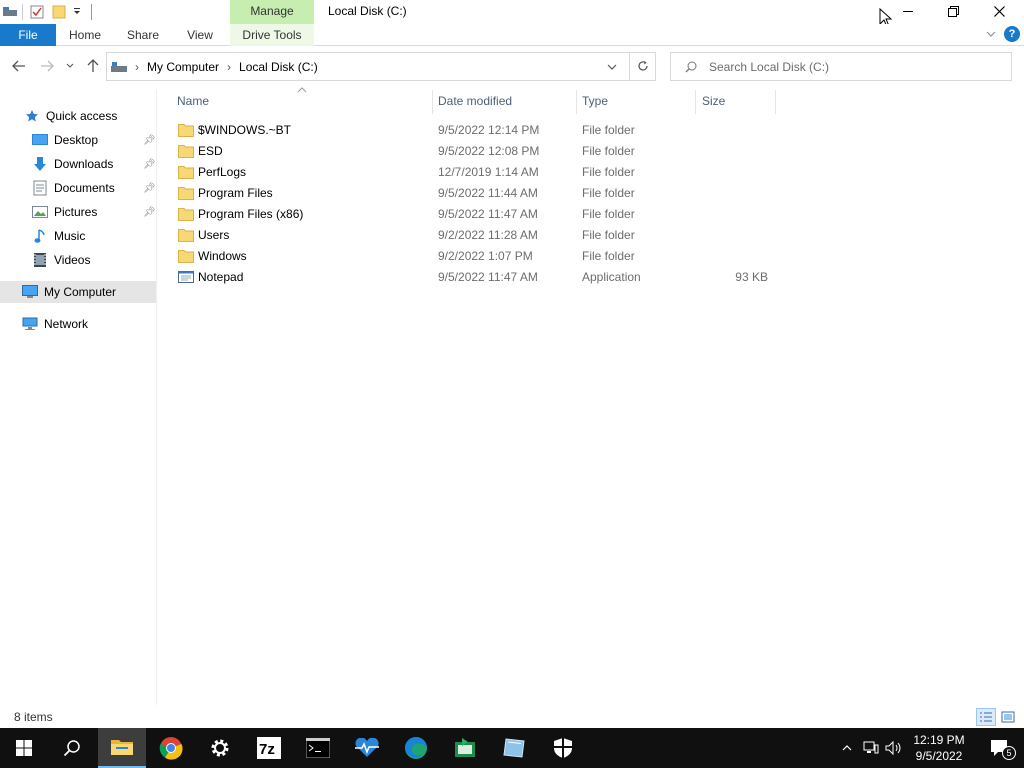  I want to click on taskbar-edge, so click(416, 748).